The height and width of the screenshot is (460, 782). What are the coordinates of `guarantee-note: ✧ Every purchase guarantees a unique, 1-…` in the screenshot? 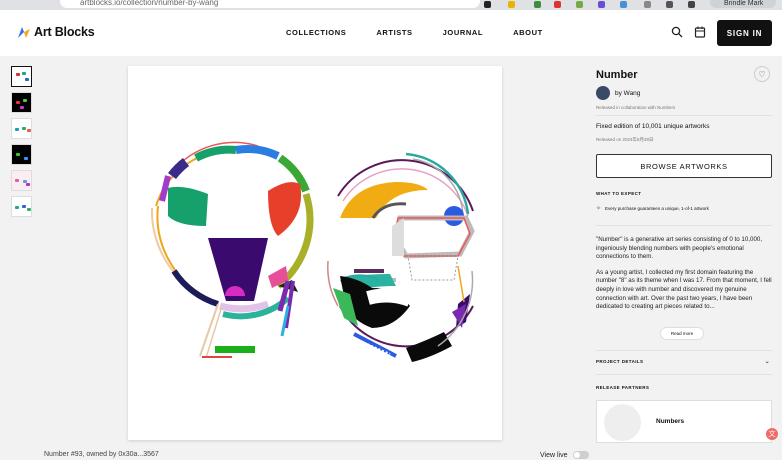 It's located at (652, 208).